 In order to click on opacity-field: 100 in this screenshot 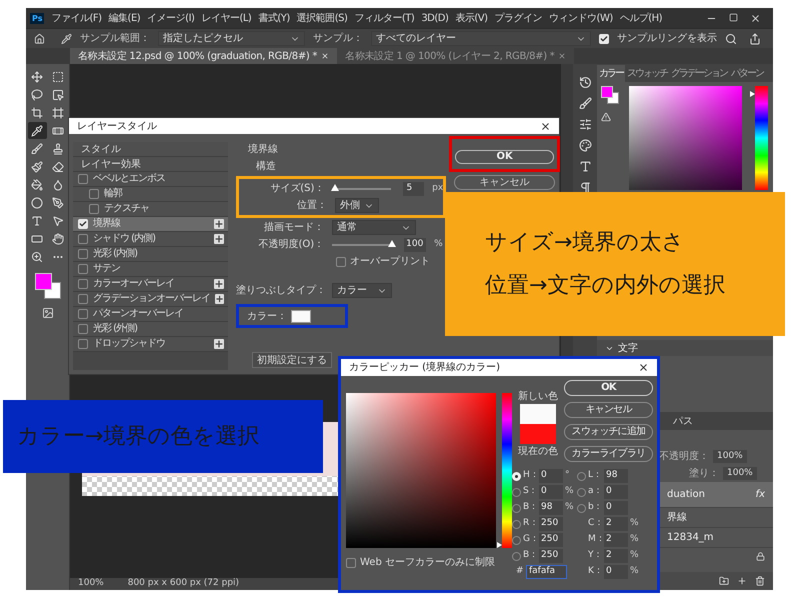, I will do `click(415, 245)`.